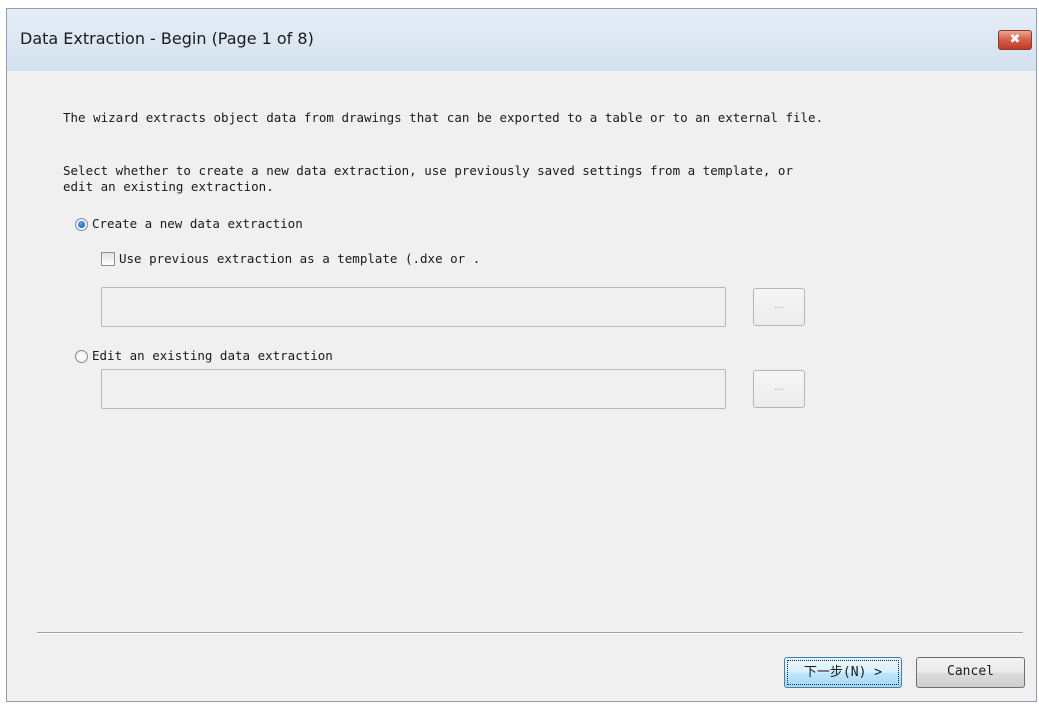 Image resolution: width=1039 pixels, height=704 pixels. I want to click on create-new-label: Create a new data extraction, so click(197, 223).